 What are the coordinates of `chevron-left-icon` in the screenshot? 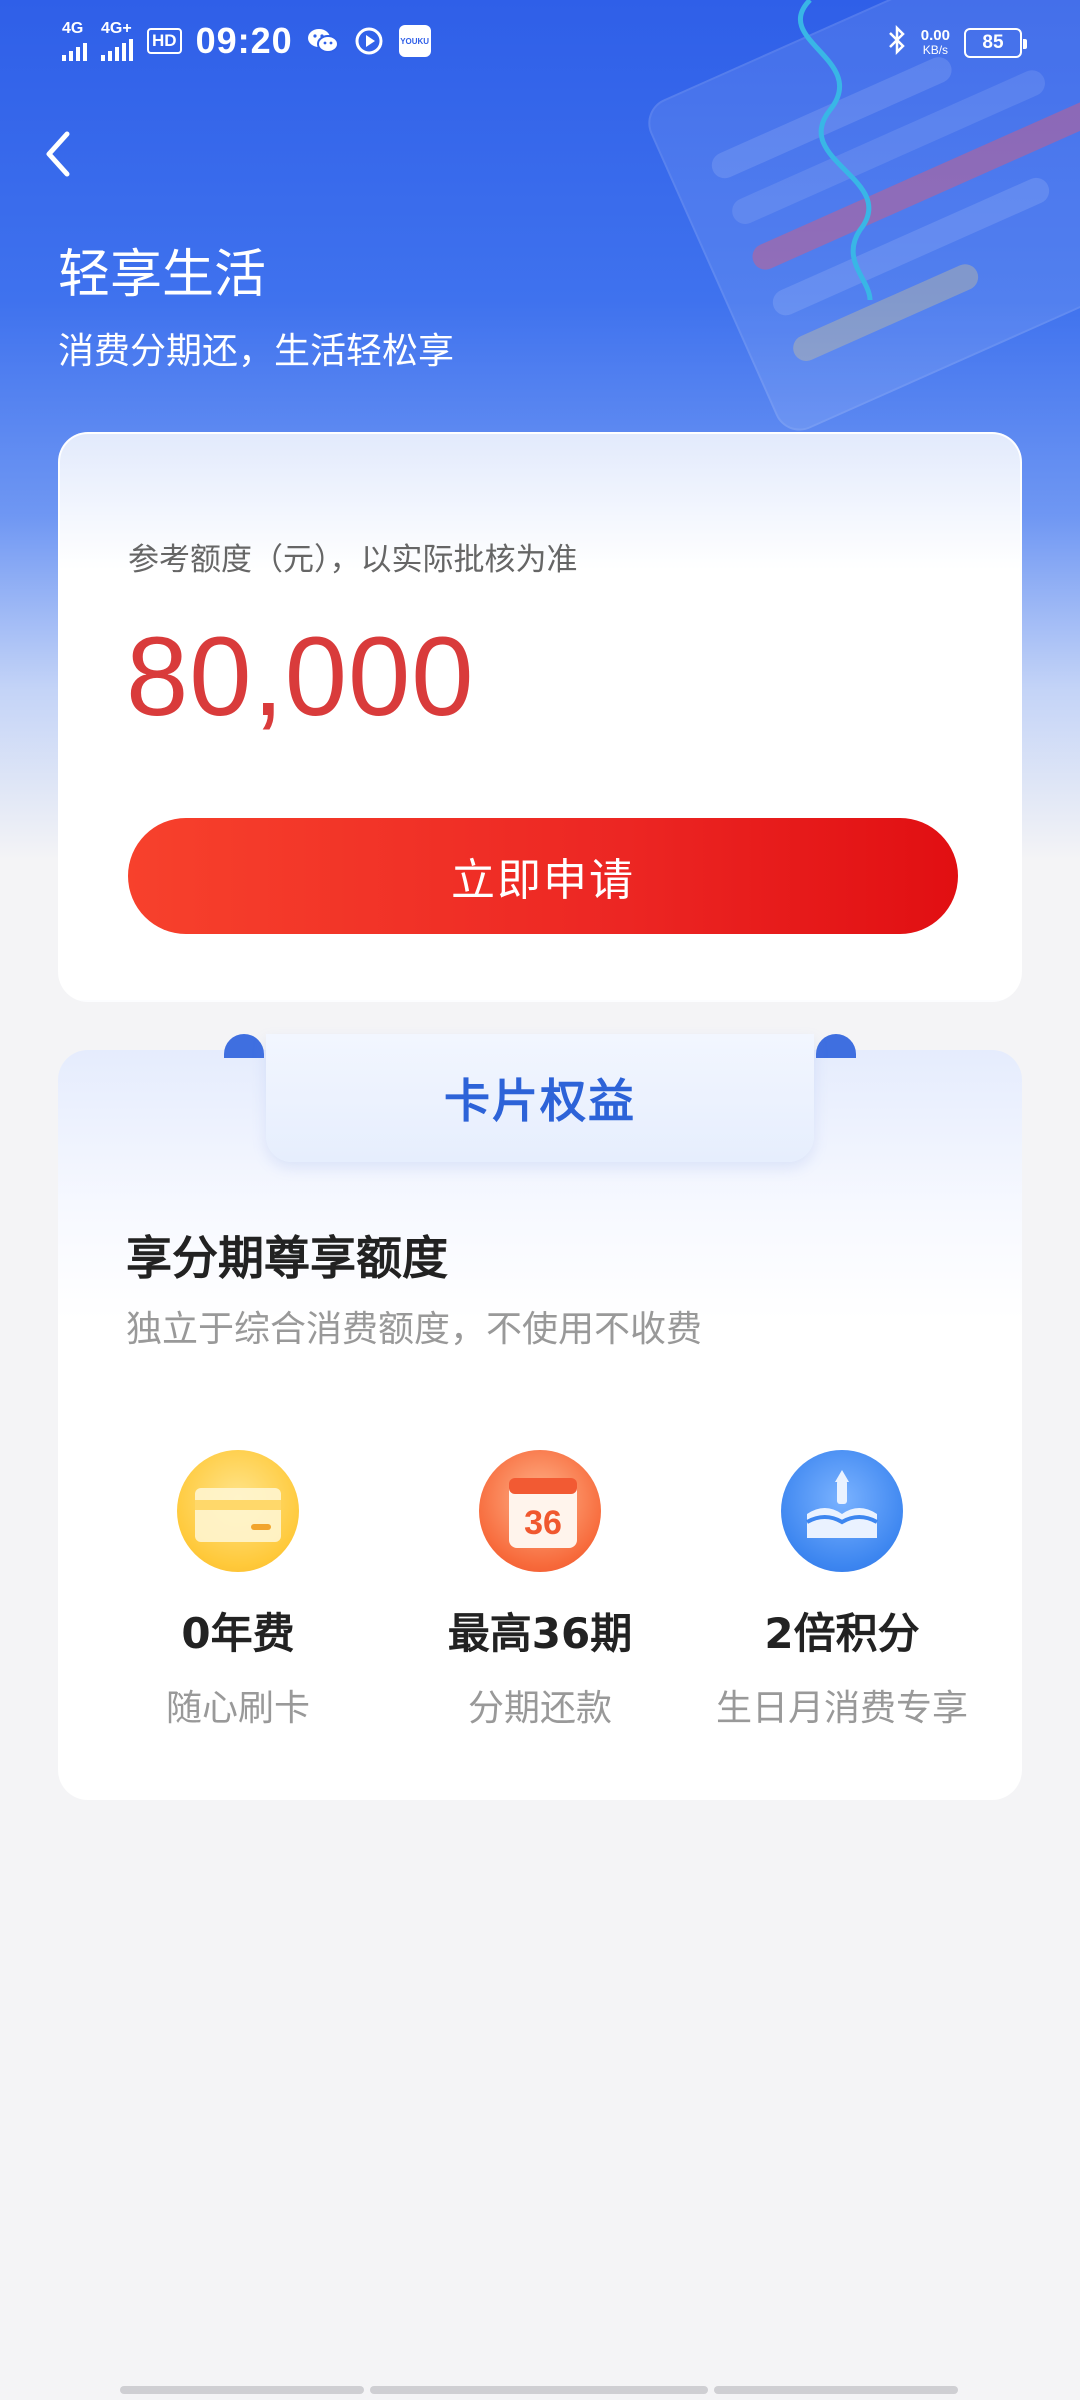 It's located at (58, 154).